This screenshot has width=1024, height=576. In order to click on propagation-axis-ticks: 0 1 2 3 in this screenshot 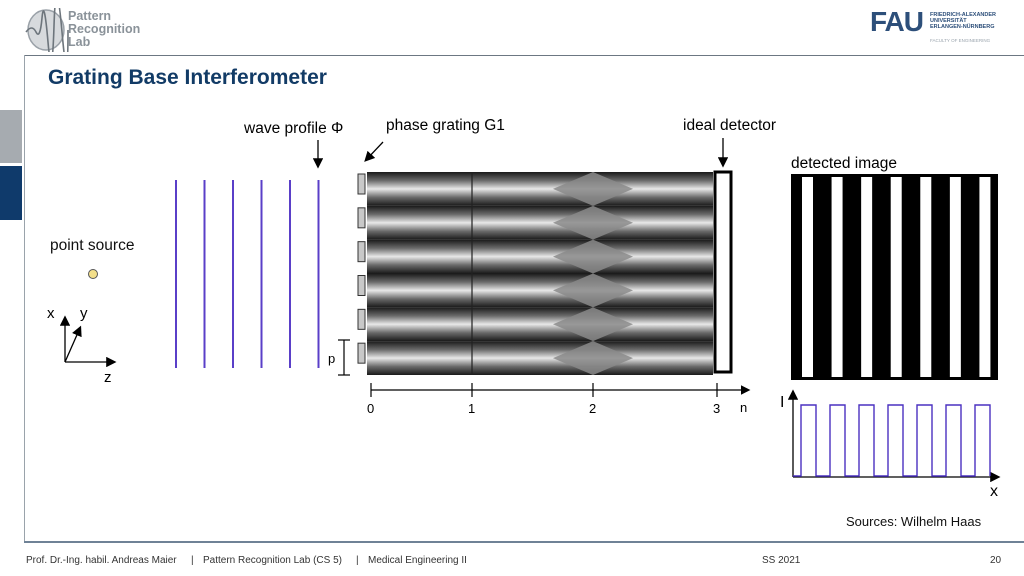, I will do `click(543, 399)`.